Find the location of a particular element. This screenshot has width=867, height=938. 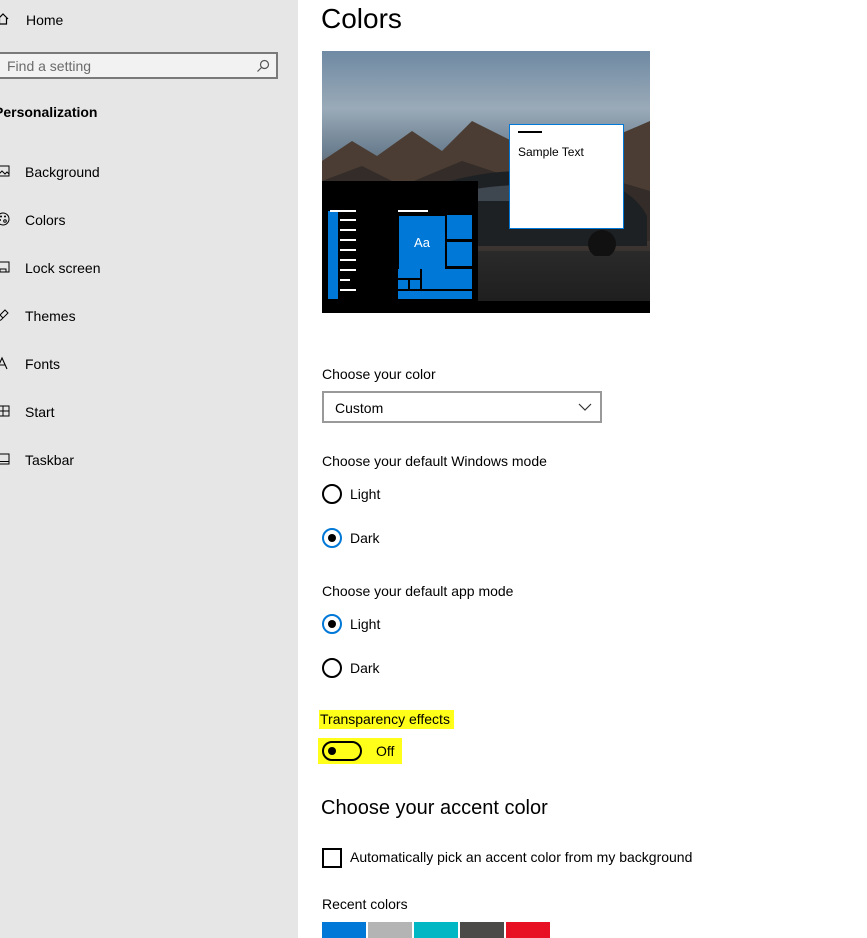

toggle-knob is located at coordinates (332, 751).